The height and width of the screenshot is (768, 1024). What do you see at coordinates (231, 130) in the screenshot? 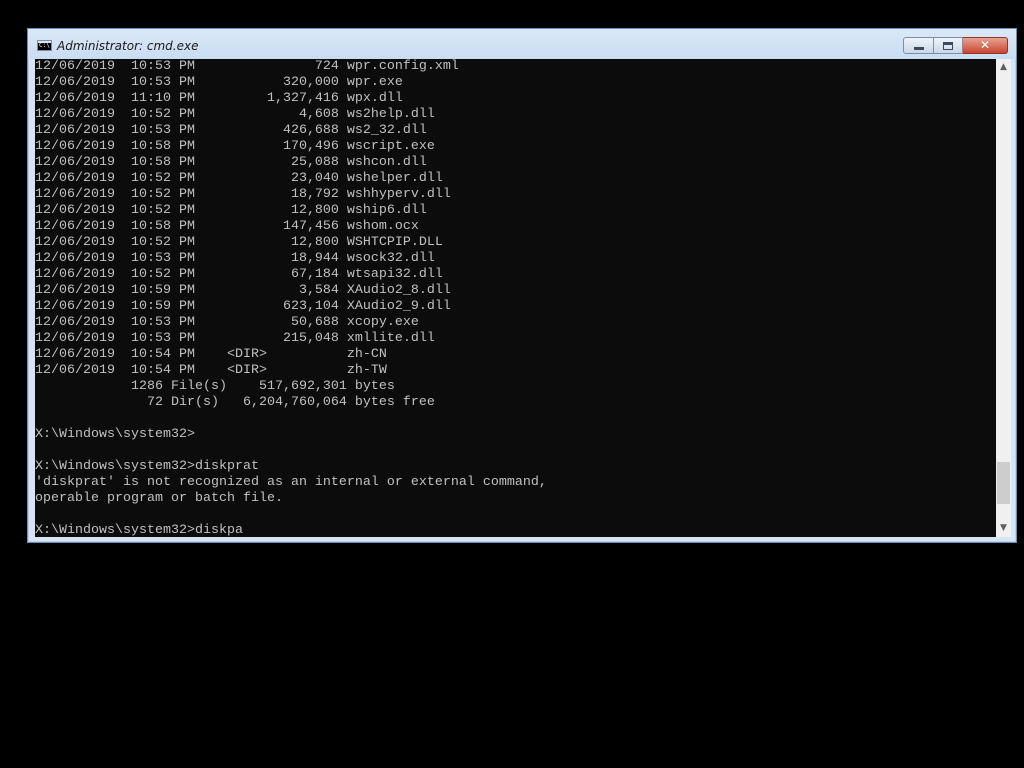
I see `console-line: 12/06/2019 10:53 PM 426,688 ws2_32.dll` at bounding box center [231, 130].